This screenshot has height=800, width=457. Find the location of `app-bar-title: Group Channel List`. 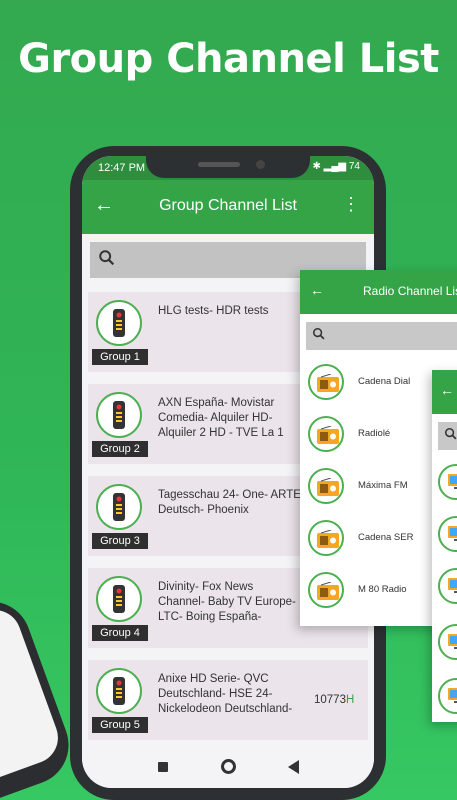

app-bar-title: Group Channel List is located at coordinates (228, 205).